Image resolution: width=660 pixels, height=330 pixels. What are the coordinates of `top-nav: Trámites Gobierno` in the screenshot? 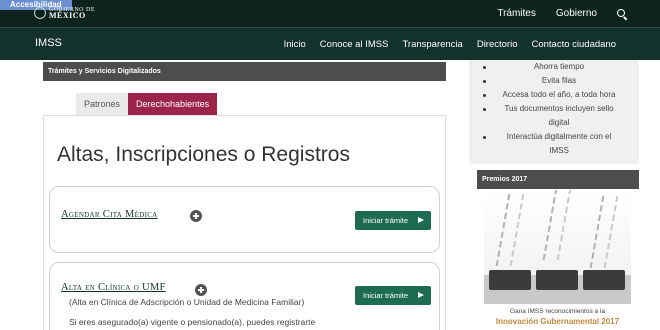 It's located at (562, 13).